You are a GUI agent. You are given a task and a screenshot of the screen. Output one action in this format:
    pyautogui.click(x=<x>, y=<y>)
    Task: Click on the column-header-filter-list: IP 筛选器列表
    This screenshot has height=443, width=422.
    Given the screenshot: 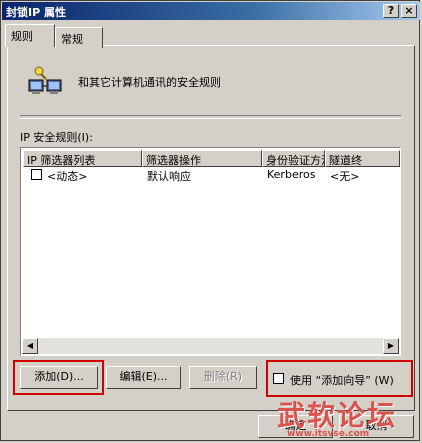 What is the action you would take?
    pyautogui.click(x=82, y=158)
    